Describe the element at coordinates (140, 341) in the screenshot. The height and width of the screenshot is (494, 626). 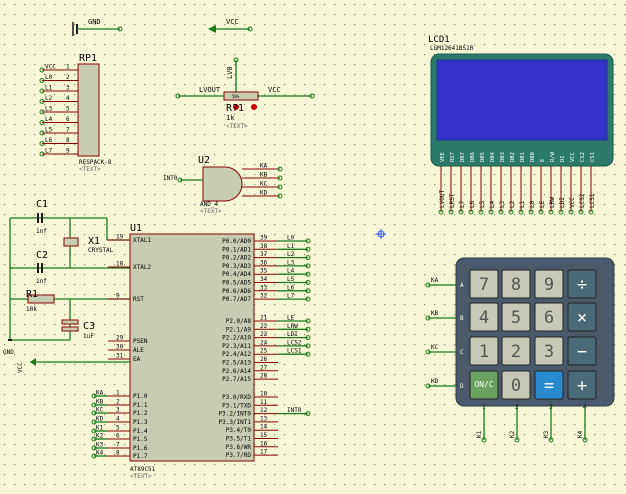
I see `u1-left-pin-name: PSEN` at that location.